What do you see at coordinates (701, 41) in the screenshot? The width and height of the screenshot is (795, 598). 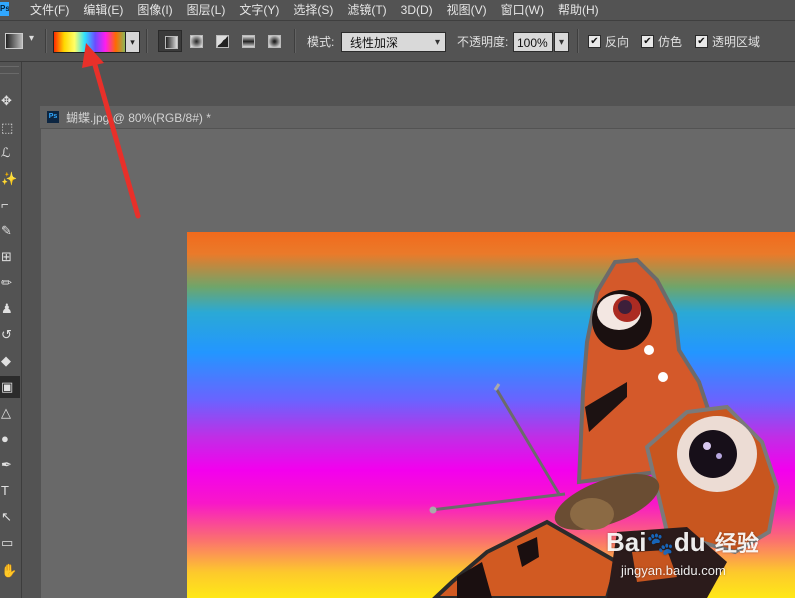 I see `transparency-checkbox: ✔` at bounding box center [701, 41].